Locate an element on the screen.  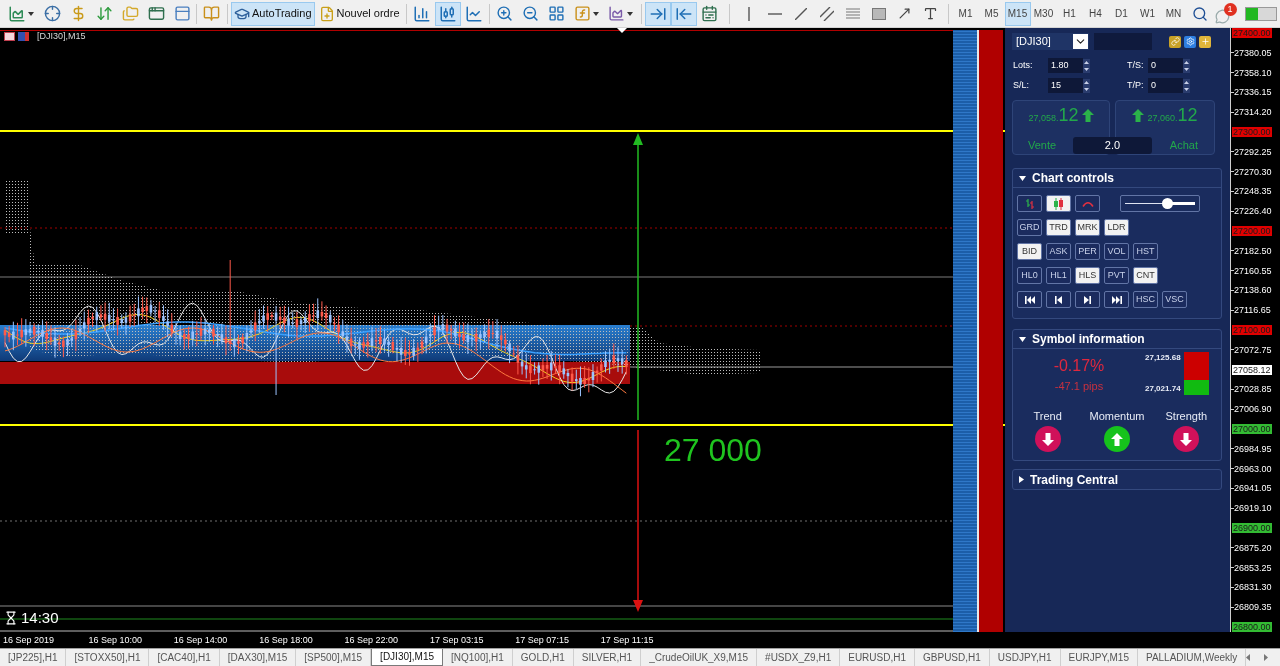
signal-label: Trend is located at coordinates (1047, 416).